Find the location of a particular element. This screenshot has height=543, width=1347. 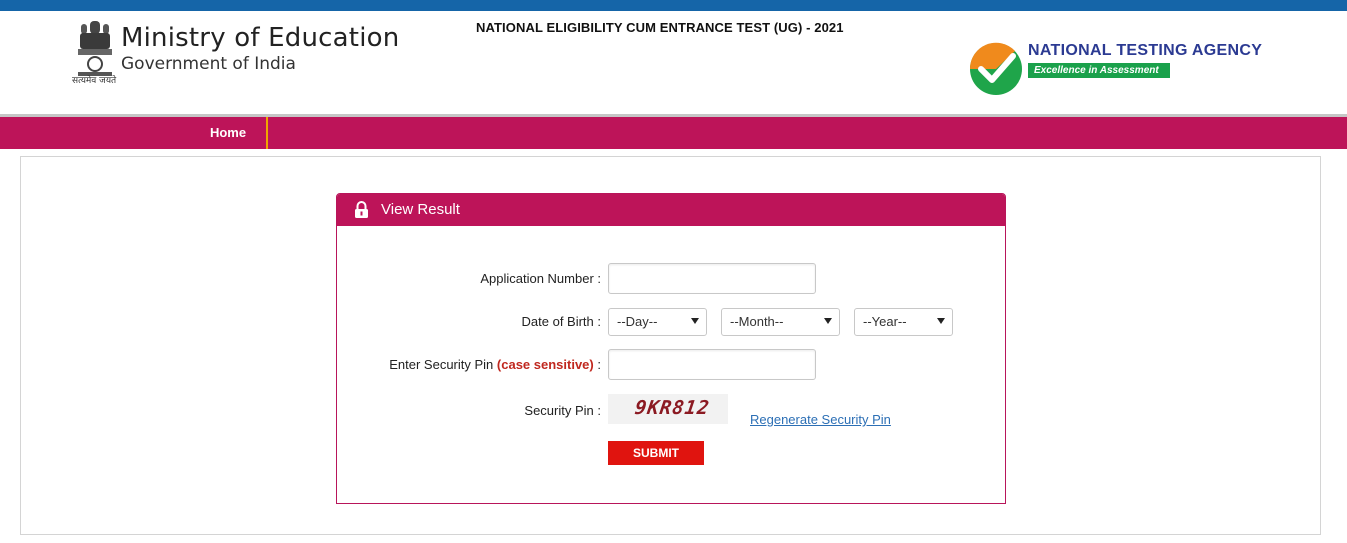

submit-button: SUBMIT is located at coordinates (656, 453).